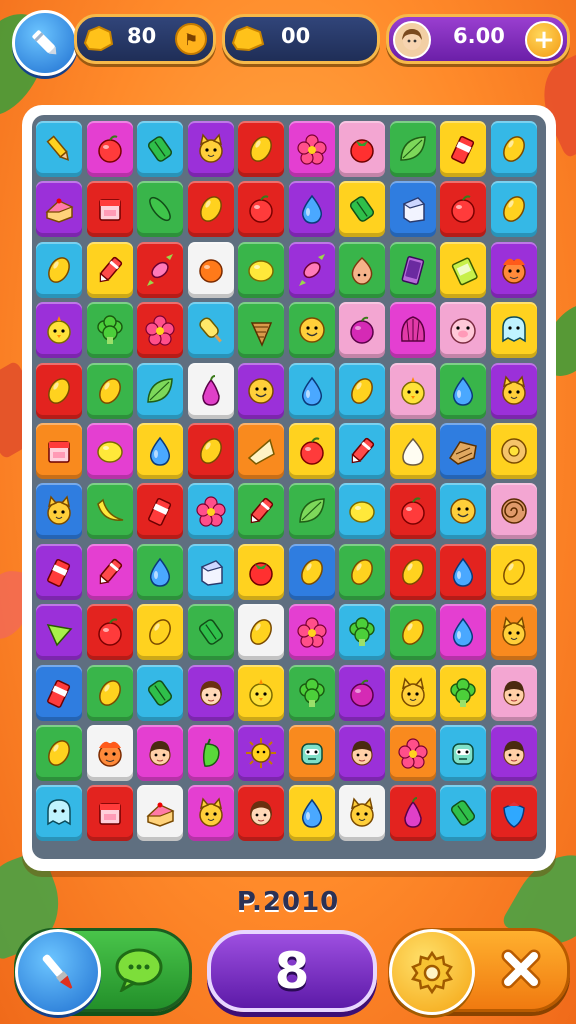 Image resolution: width=576 pixels, height=1024 pixels. Describe the element at coordinates (432, 972) in the screenshot. I see `settings-button` at that location.